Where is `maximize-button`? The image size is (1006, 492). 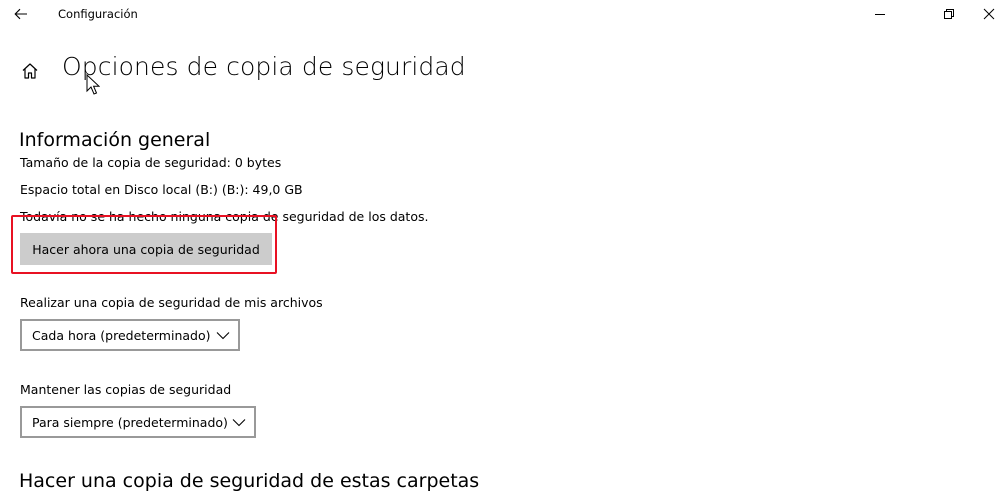
maximize-button is located at coordinates (949, 14).